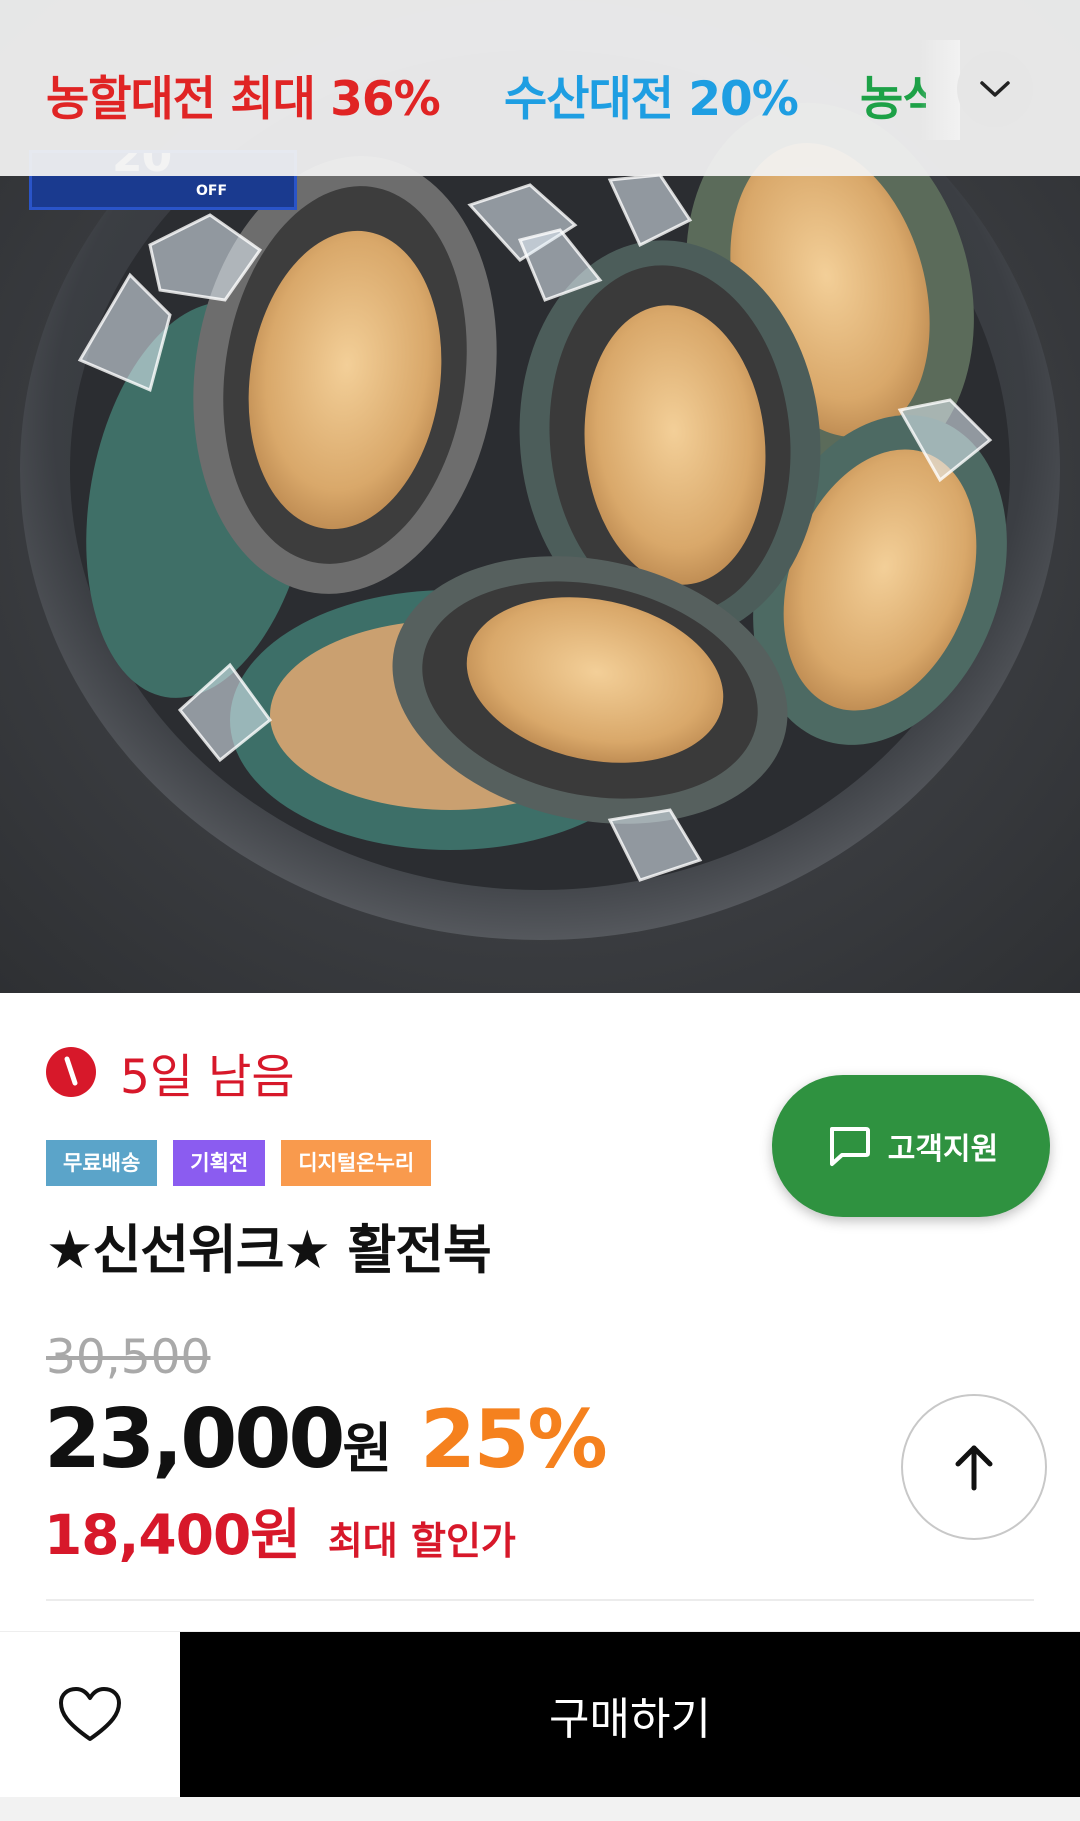 This screenshot has width=1080, height=1821. Describe the element at coordinates (207, 1077) in the screenshot. I see `deadline-text: 5일 남음` at that location.